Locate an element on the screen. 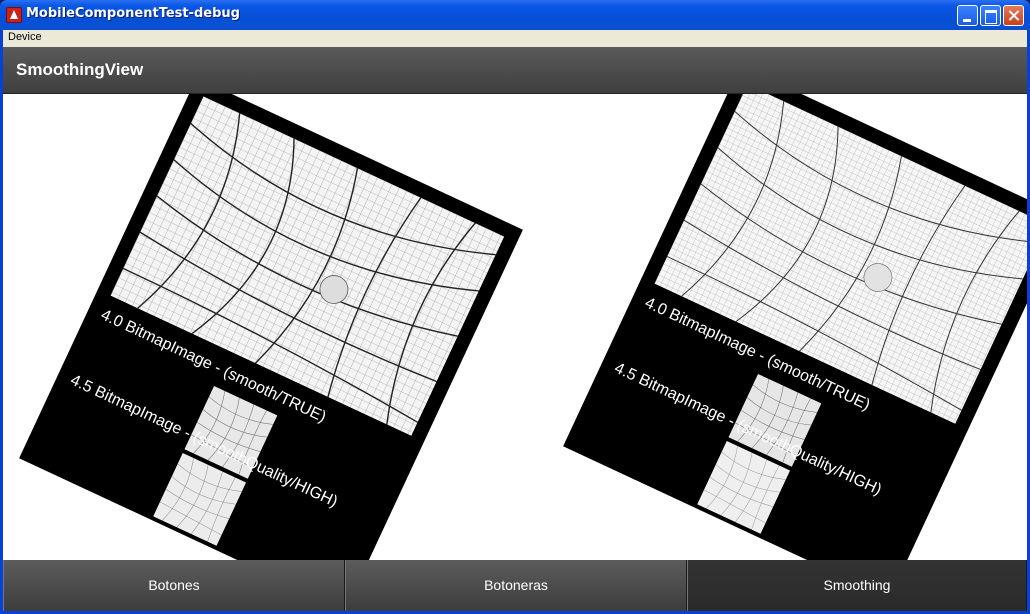 This screenshot has width=1030, height=614. close-button is located at coordinates (1013, 15).